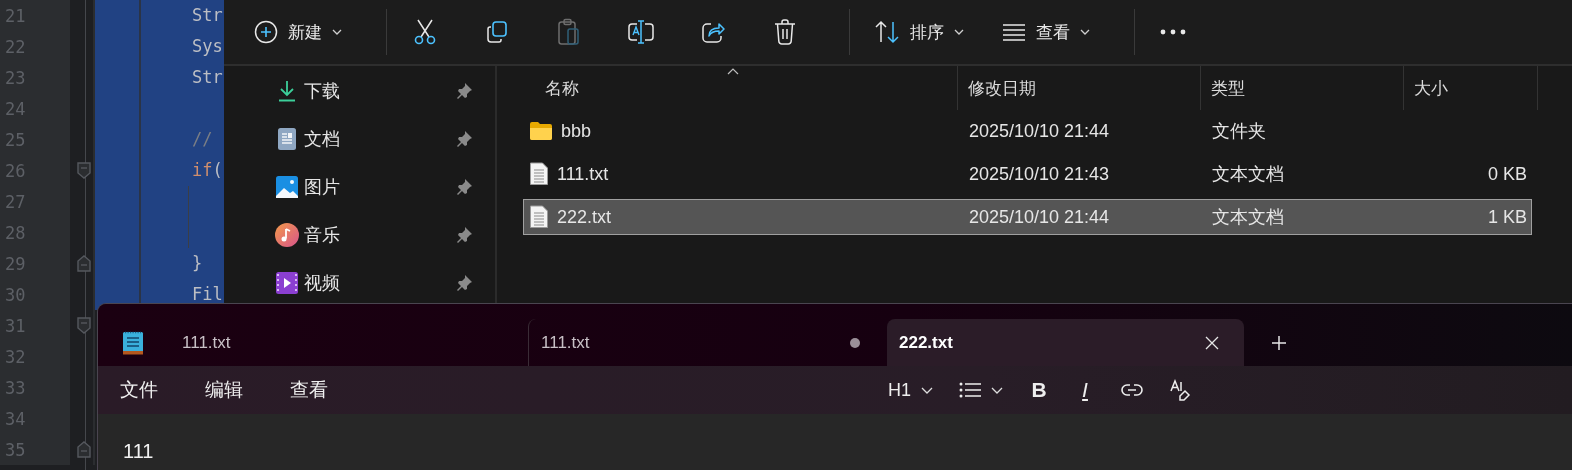 This screenshot has height=470, width=1572. Describe the element at coordinates (713, 32) in the screenshot. I see `share-icon` at that location.